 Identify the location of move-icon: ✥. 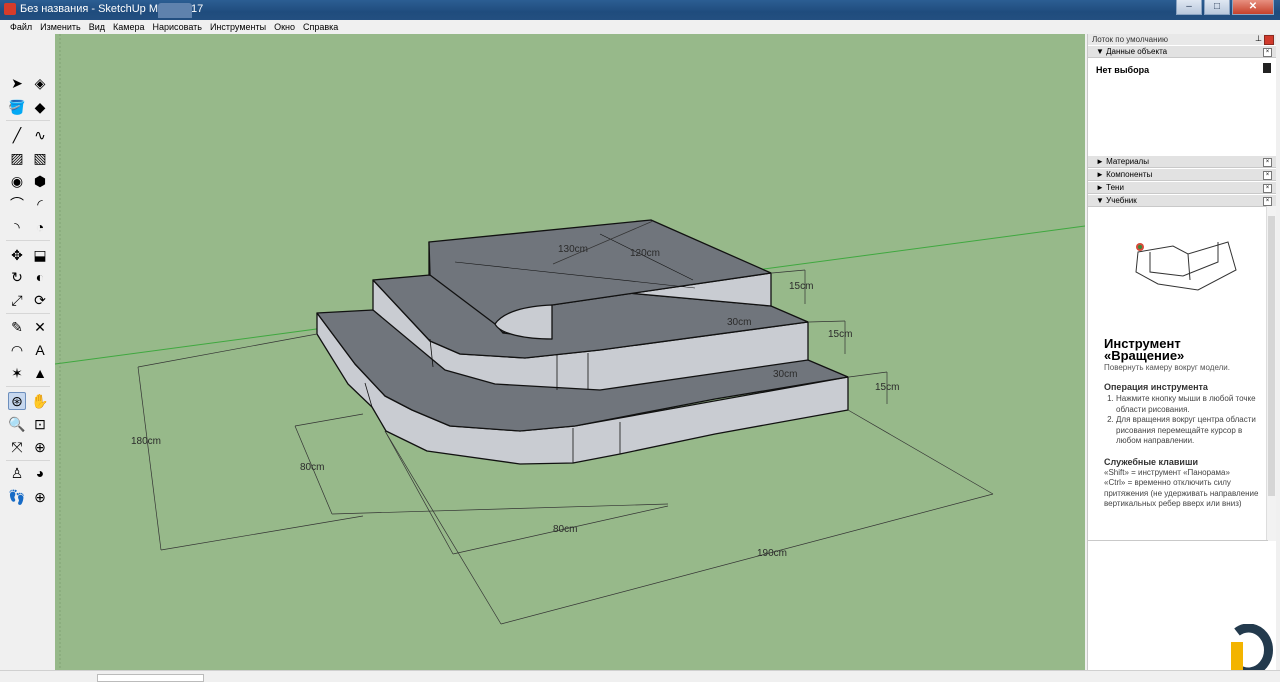
(17, 255).